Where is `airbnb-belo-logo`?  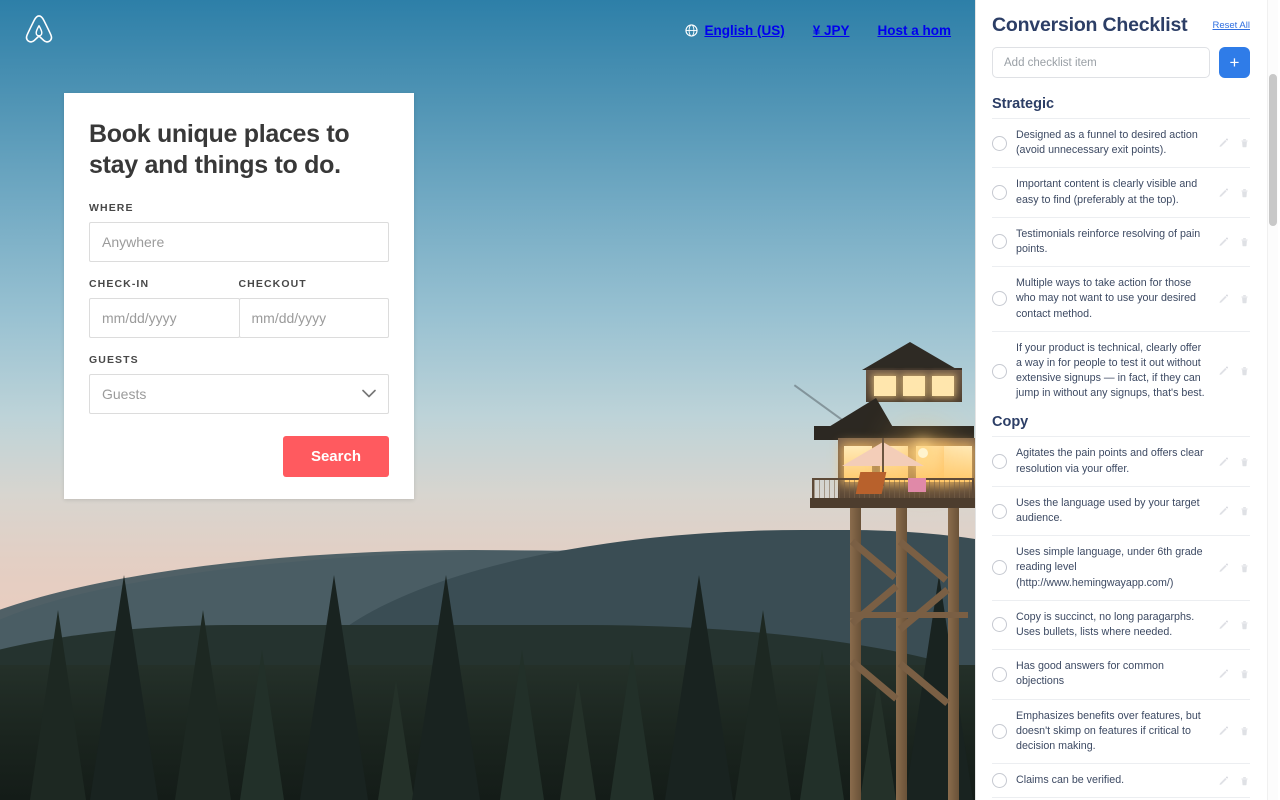
airbnb-belo-logo is located at coordinates (39, 29).